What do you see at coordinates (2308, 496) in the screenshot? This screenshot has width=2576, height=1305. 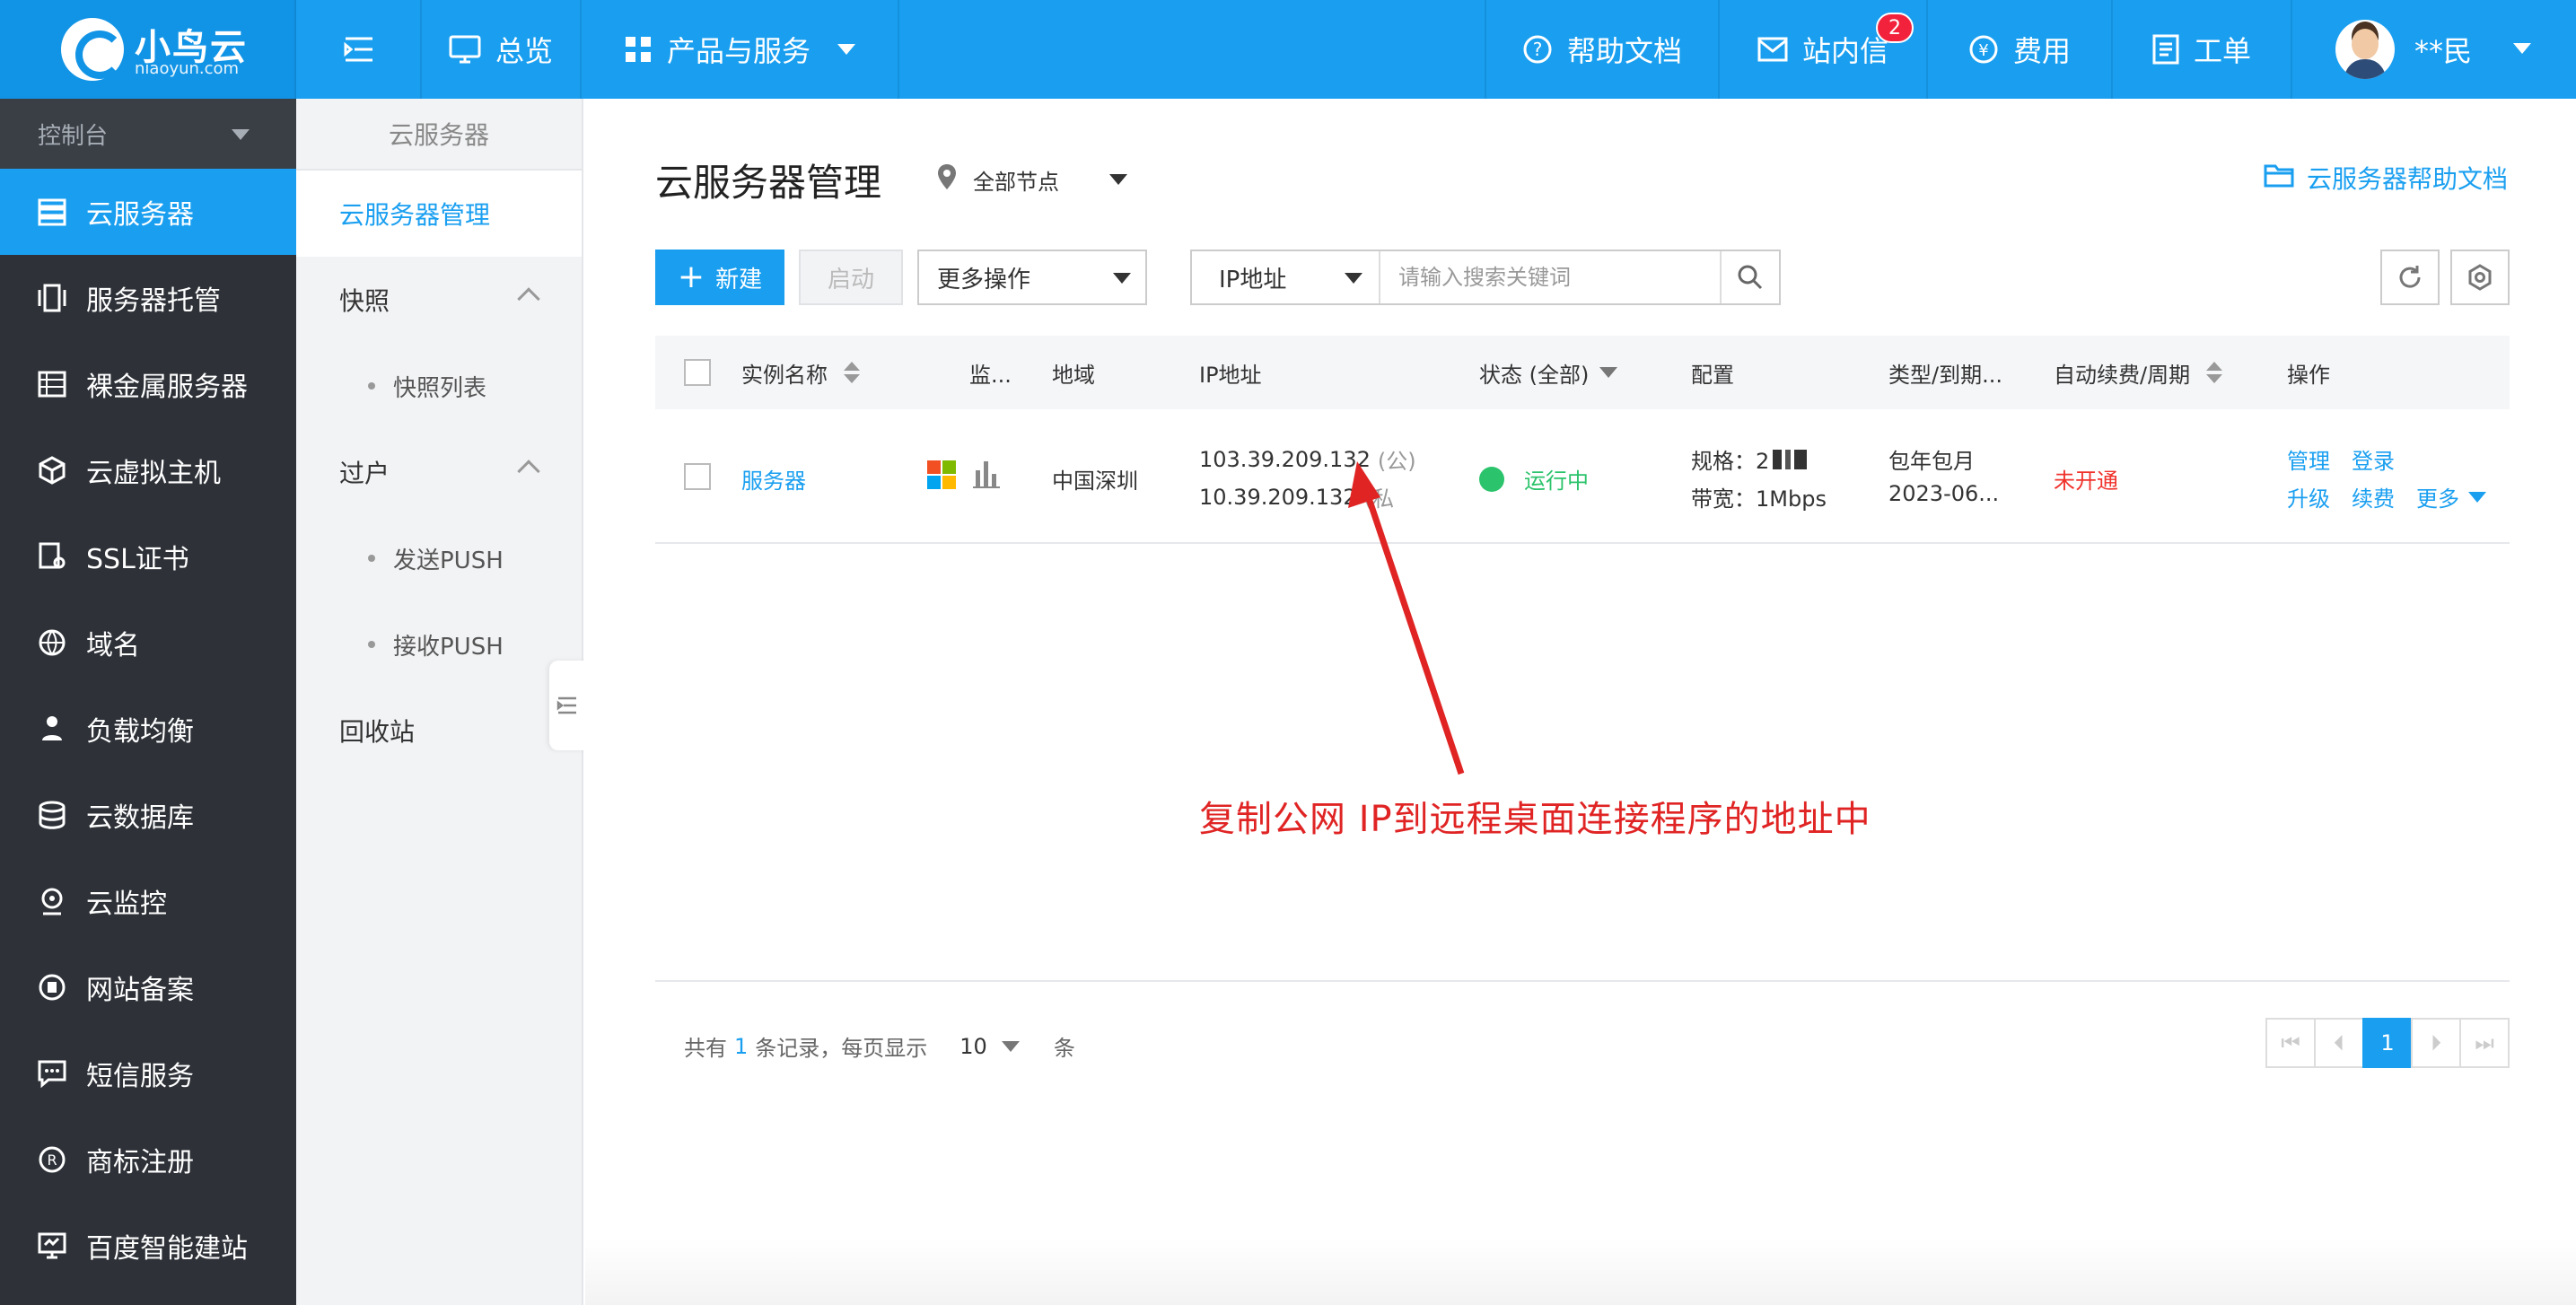 I see `upgrade-link: 升级` at bounding box center [2308, 496].